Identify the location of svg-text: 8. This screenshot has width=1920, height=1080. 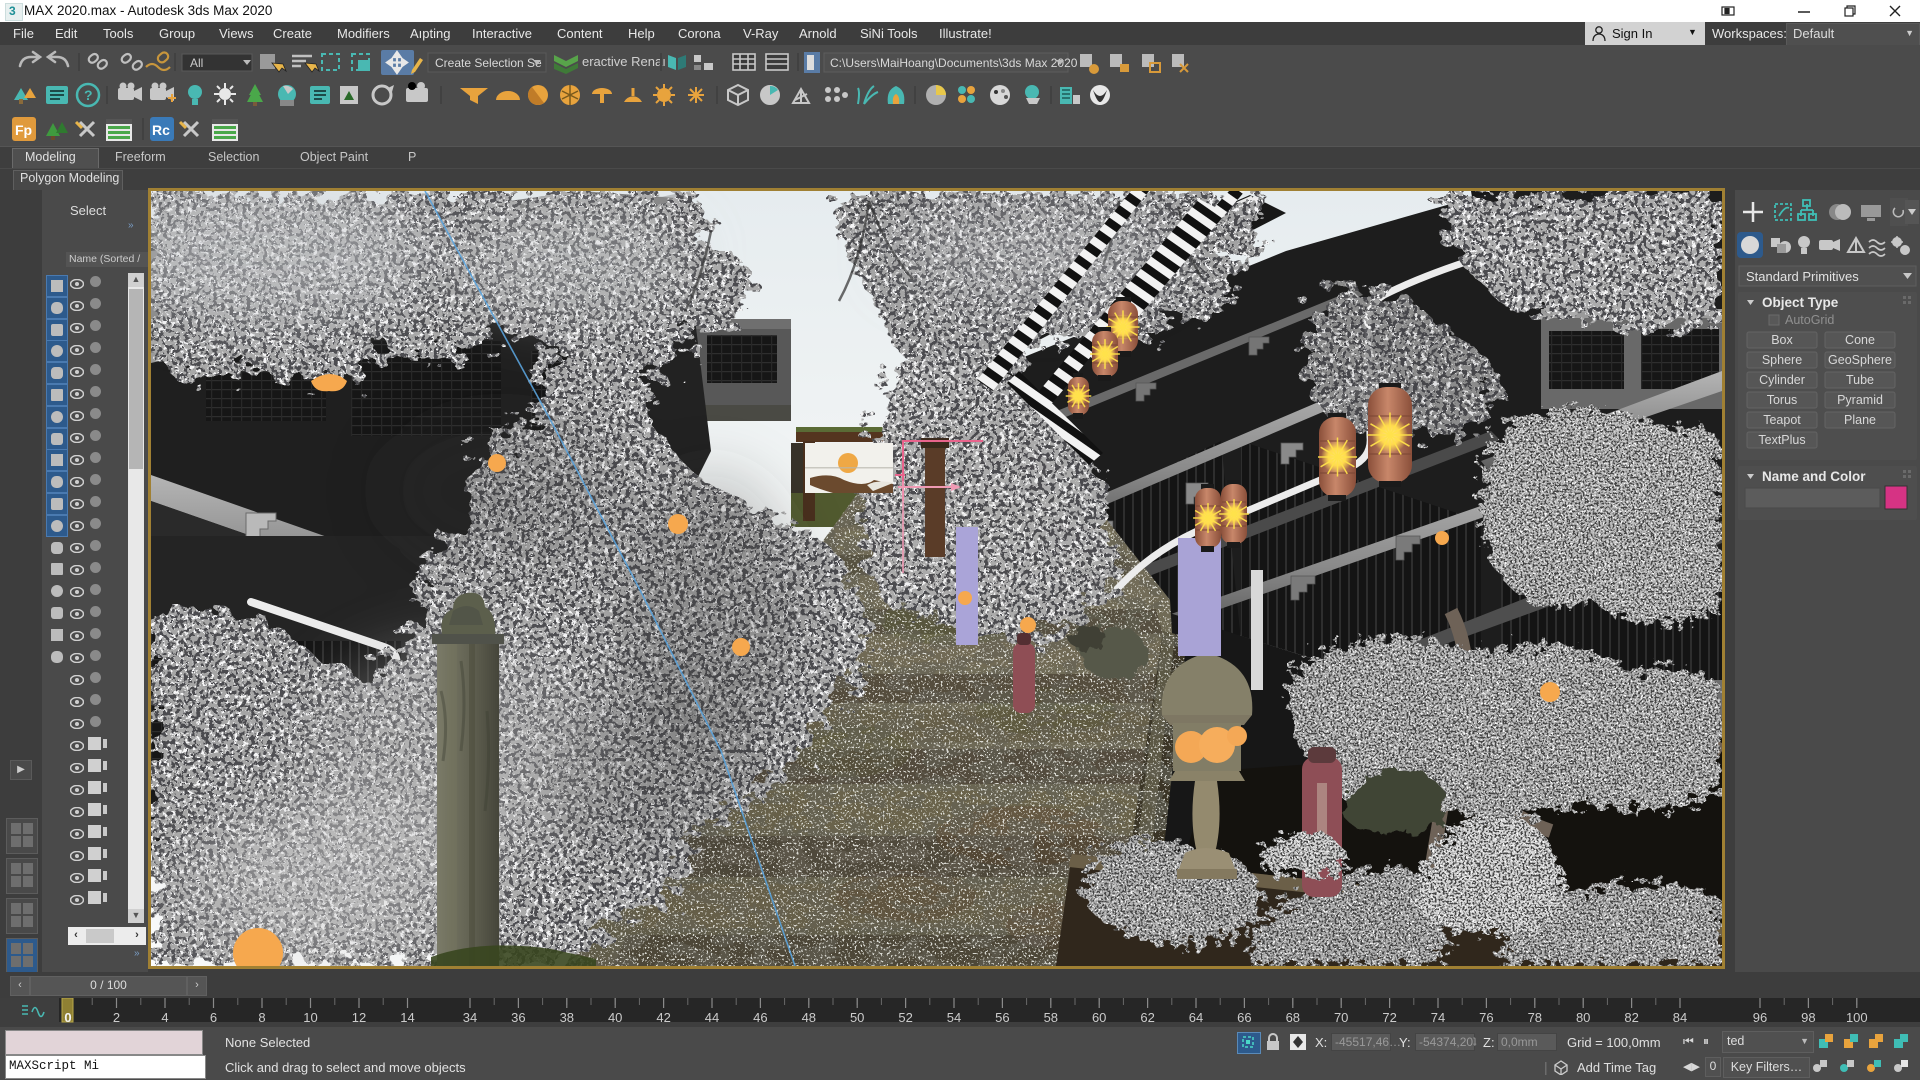
(261, 1017).